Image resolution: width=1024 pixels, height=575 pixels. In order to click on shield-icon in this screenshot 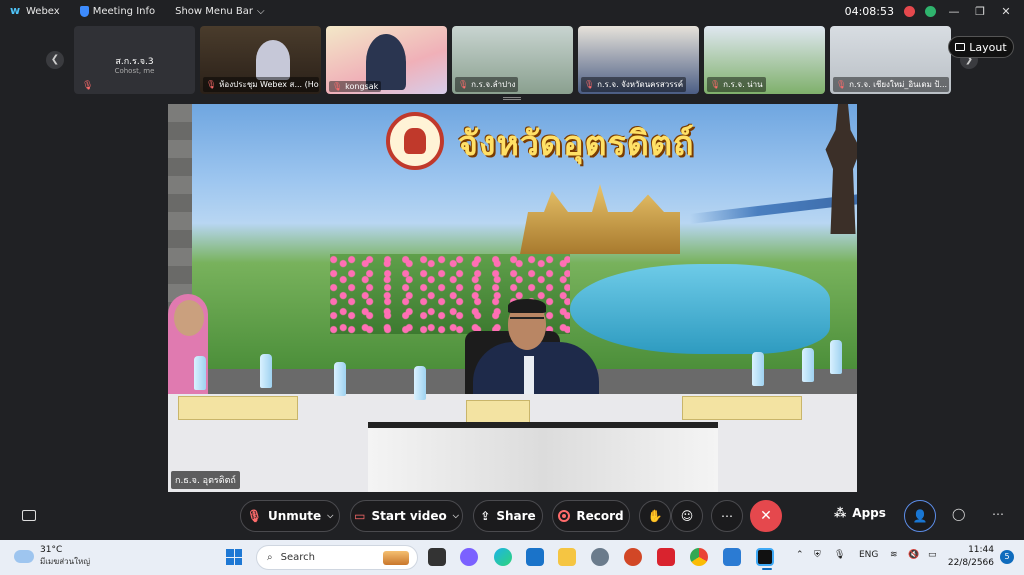, I will do `click(84, 11)`.